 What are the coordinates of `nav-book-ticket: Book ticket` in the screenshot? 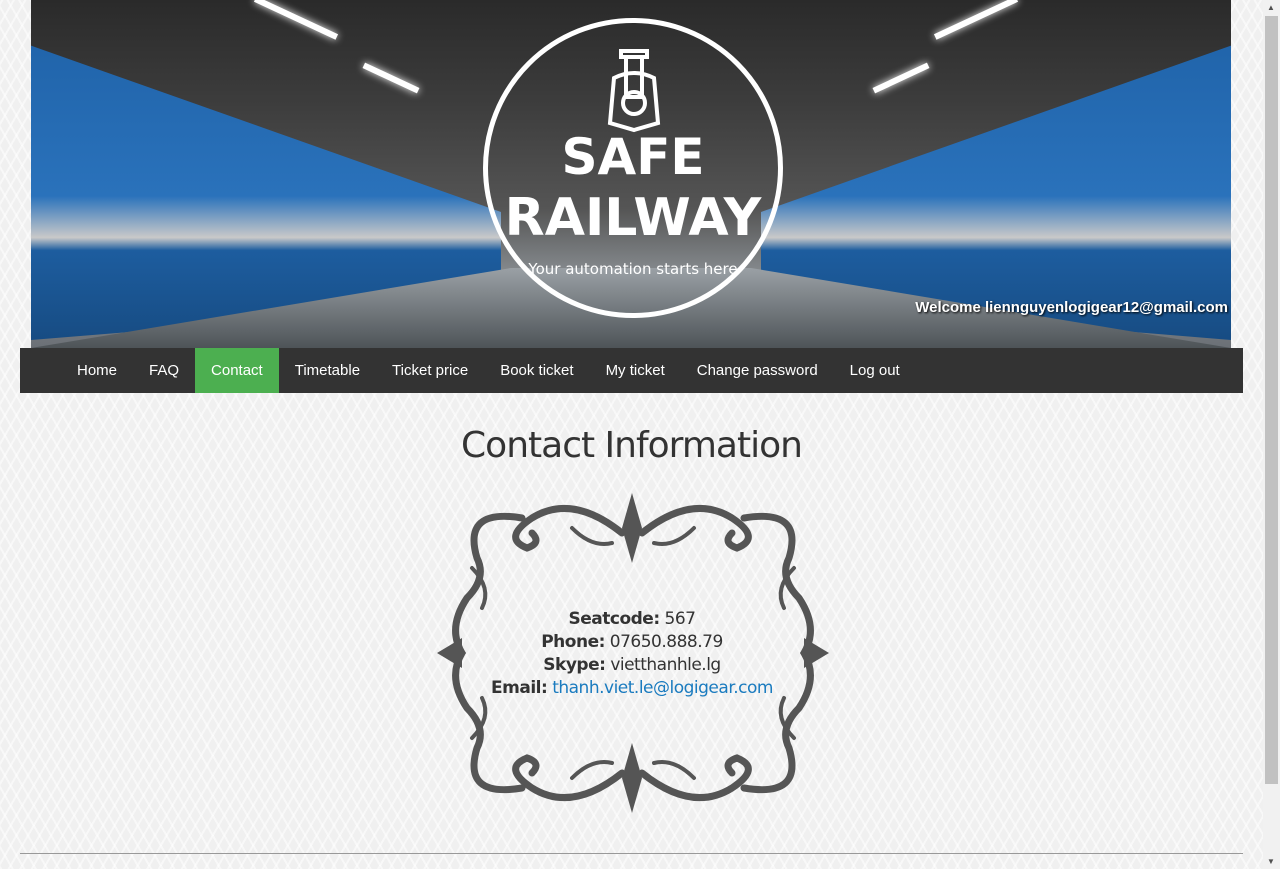 It's located at (536, 370).